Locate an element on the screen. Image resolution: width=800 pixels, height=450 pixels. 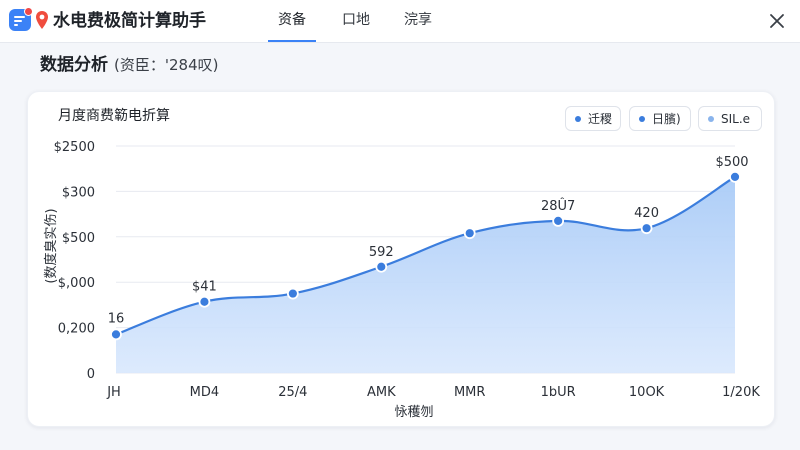
data-label: 28Û7 is located at coordinates (558, 206).